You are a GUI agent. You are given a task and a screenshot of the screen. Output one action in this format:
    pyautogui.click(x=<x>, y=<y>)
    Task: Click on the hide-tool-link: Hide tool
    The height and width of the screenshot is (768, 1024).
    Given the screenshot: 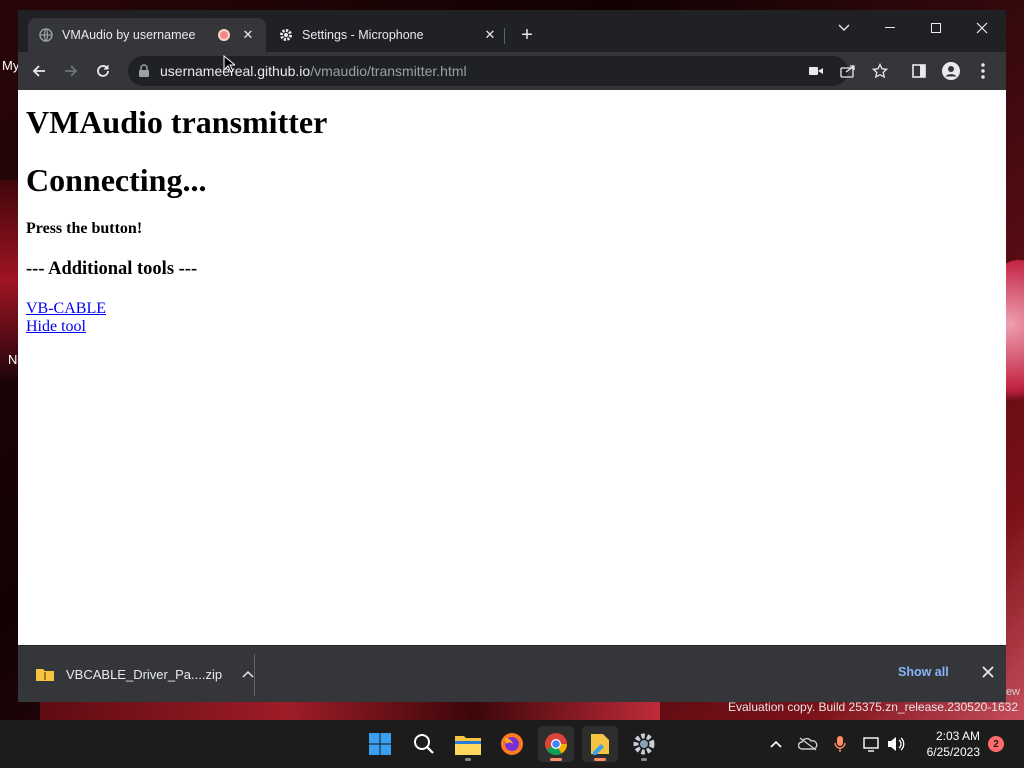 What is the action you would take?
    pyautogui.click(x=512, y=327)
    